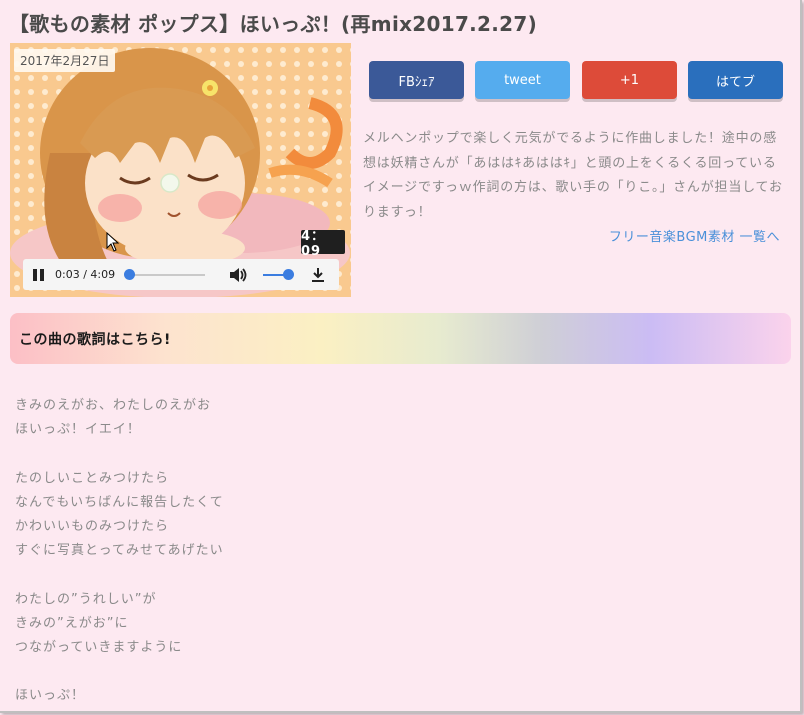 Image resolution: width=804 pixels, height=715 pixels. I want to click on volume-fill, so click(274, 274).